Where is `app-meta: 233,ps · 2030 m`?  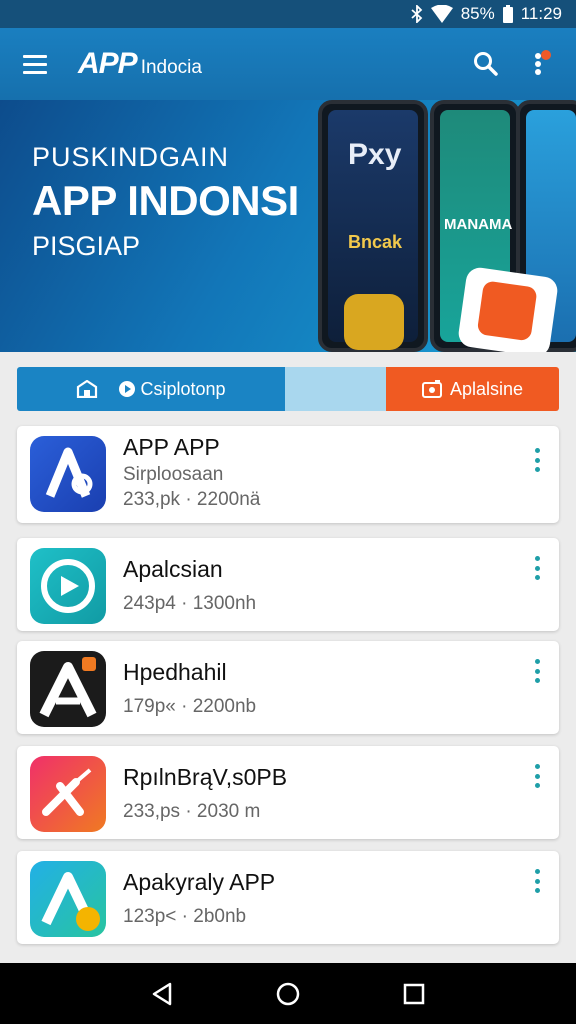 app-meta: 233,ps · 2030 m is located at coordinates (192, 811).